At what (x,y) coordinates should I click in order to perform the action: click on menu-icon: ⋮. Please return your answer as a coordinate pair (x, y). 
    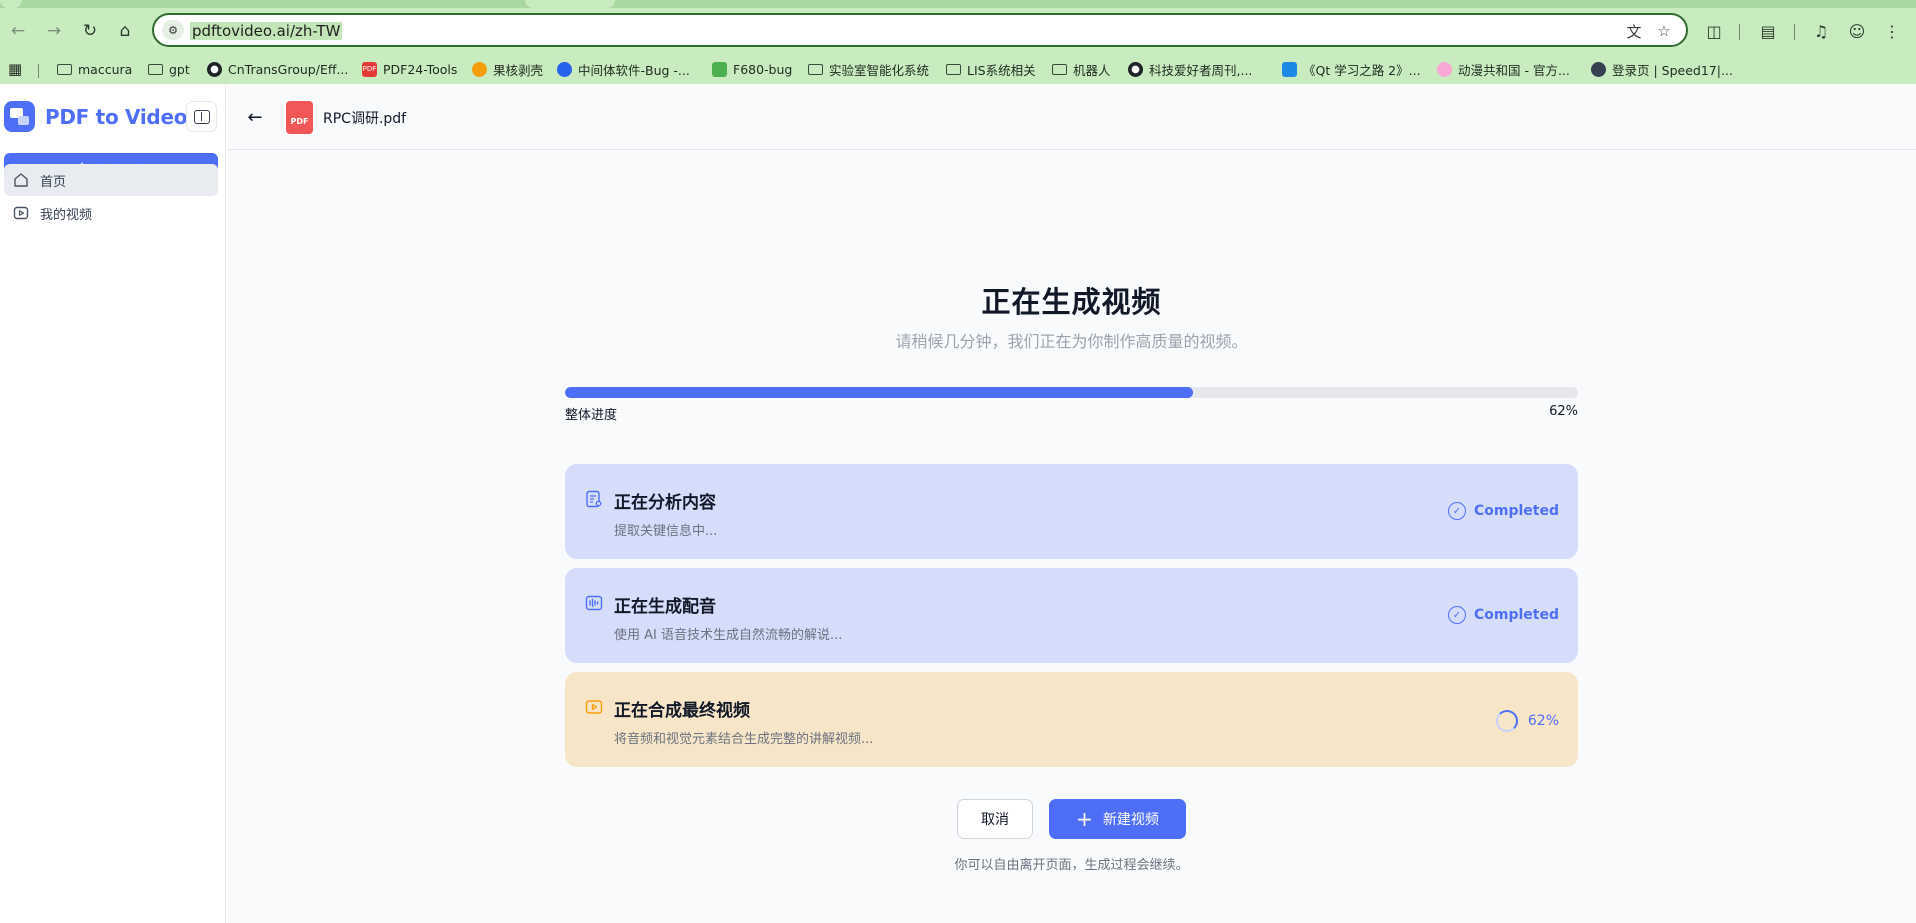
    Looking at the image, I should click on (1892, 31).